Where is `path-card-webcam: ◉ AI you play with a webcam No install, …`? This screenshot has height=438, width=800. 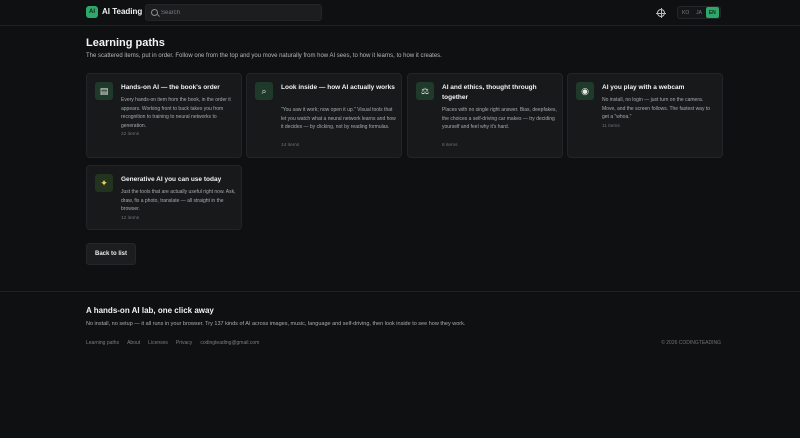 path-card-webcam: ◉ AI you play with a webcam No install, … is located at coordinates (645, 115).